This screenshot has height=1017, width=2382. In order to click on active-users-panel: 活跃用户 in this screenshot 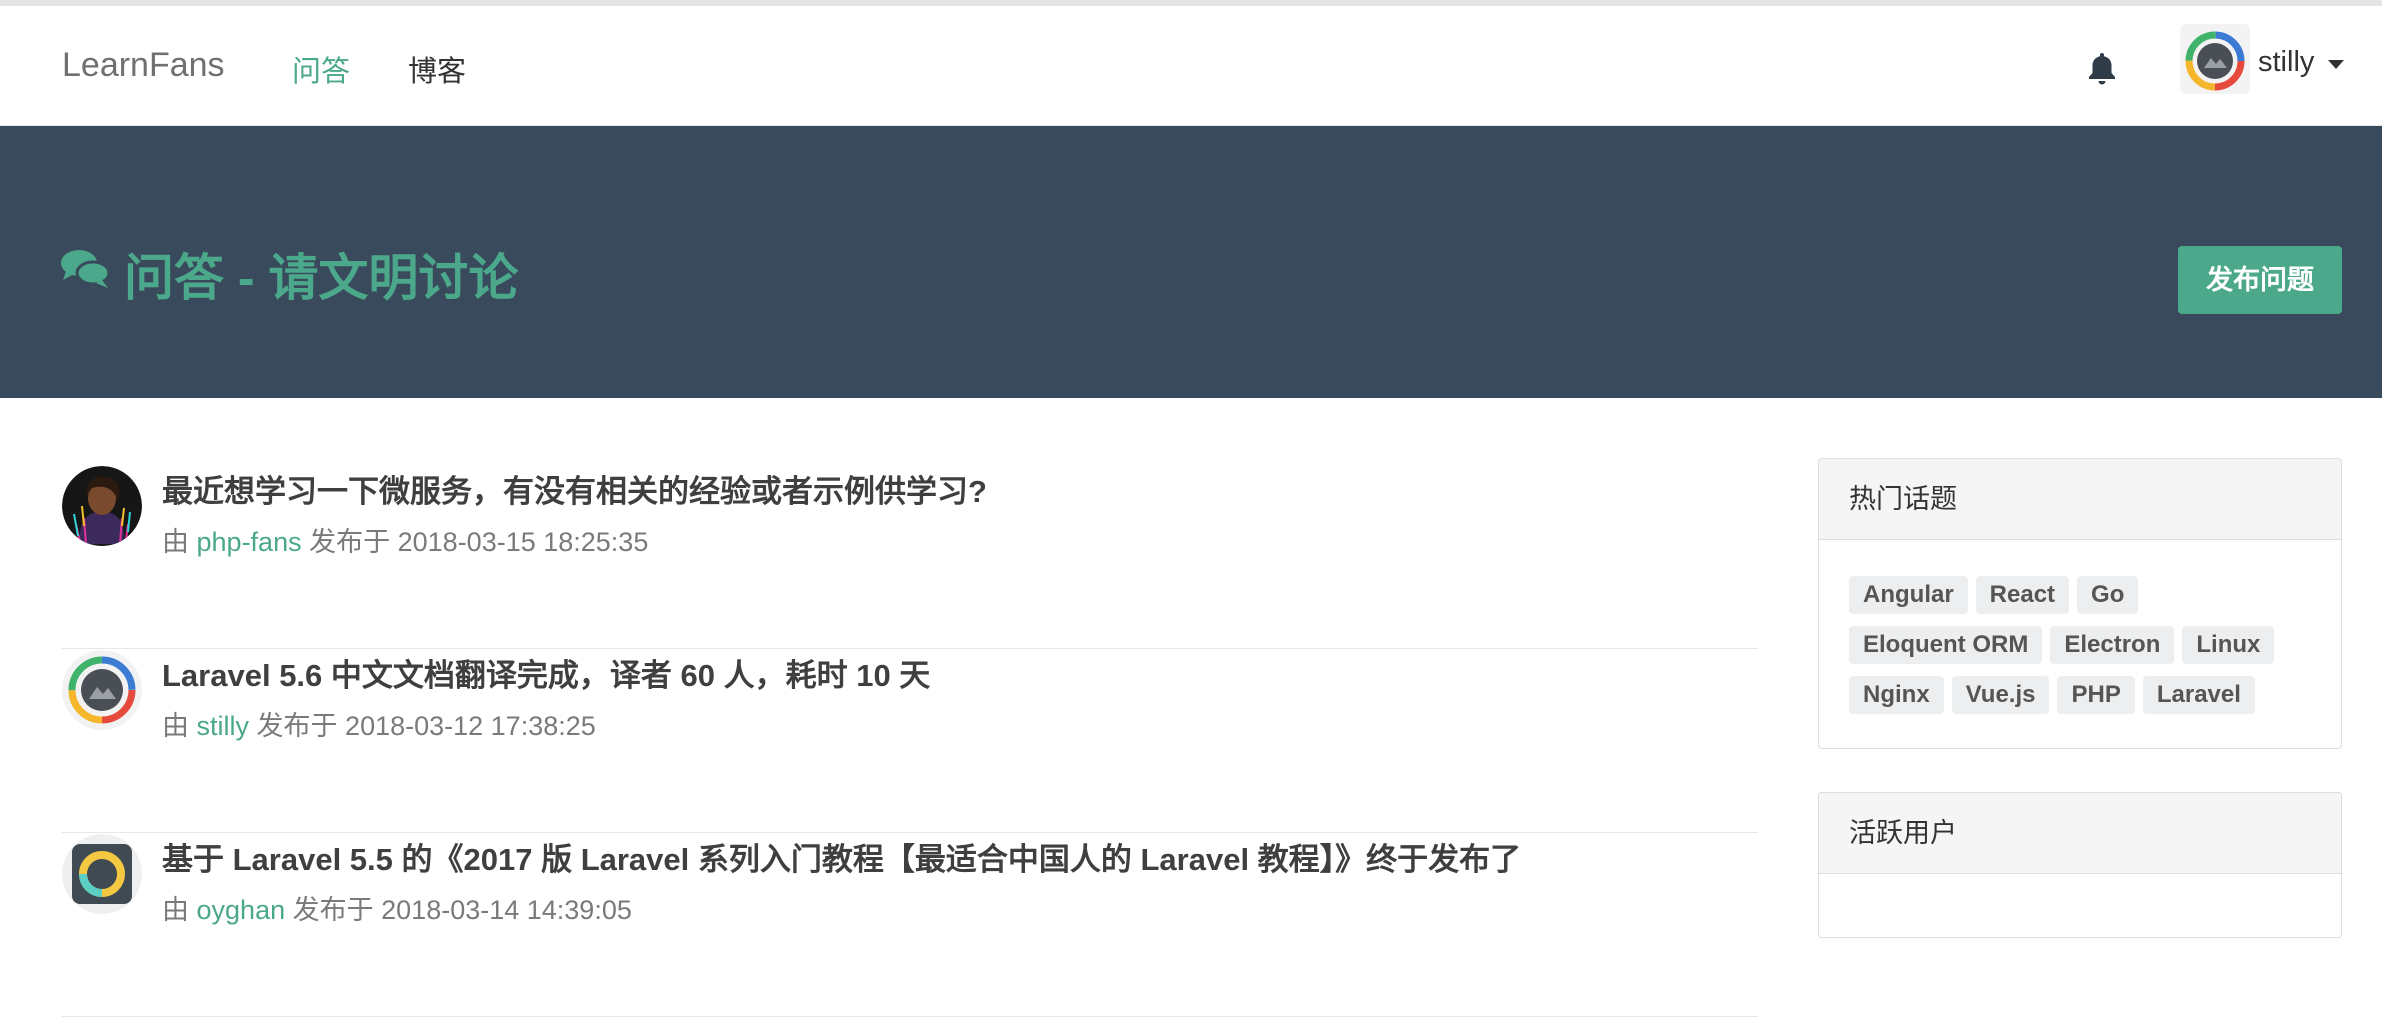, I will do `click(2080, 865)`.